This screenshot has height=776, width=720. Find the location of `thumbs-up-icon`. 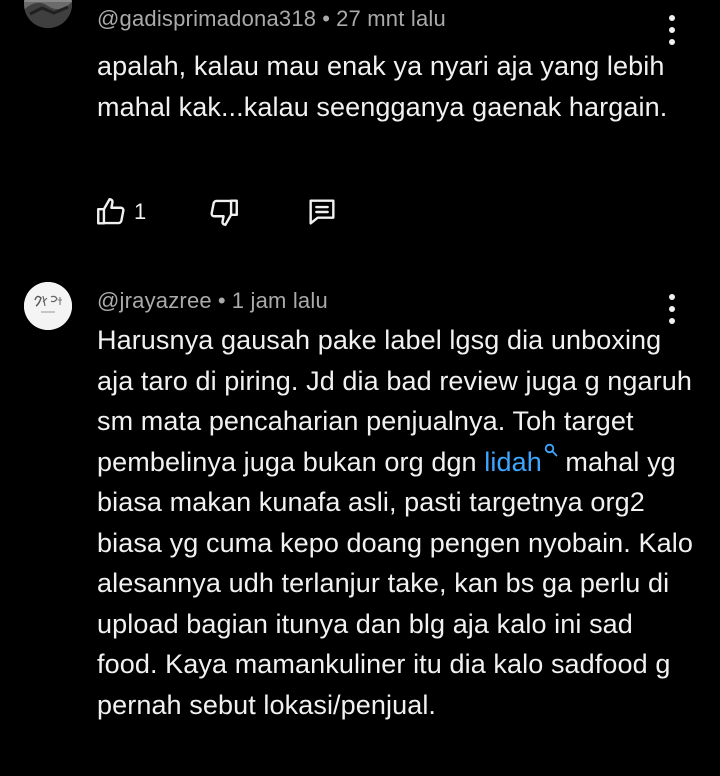

thumbs-up-icon is located at coordinates (111, 211).